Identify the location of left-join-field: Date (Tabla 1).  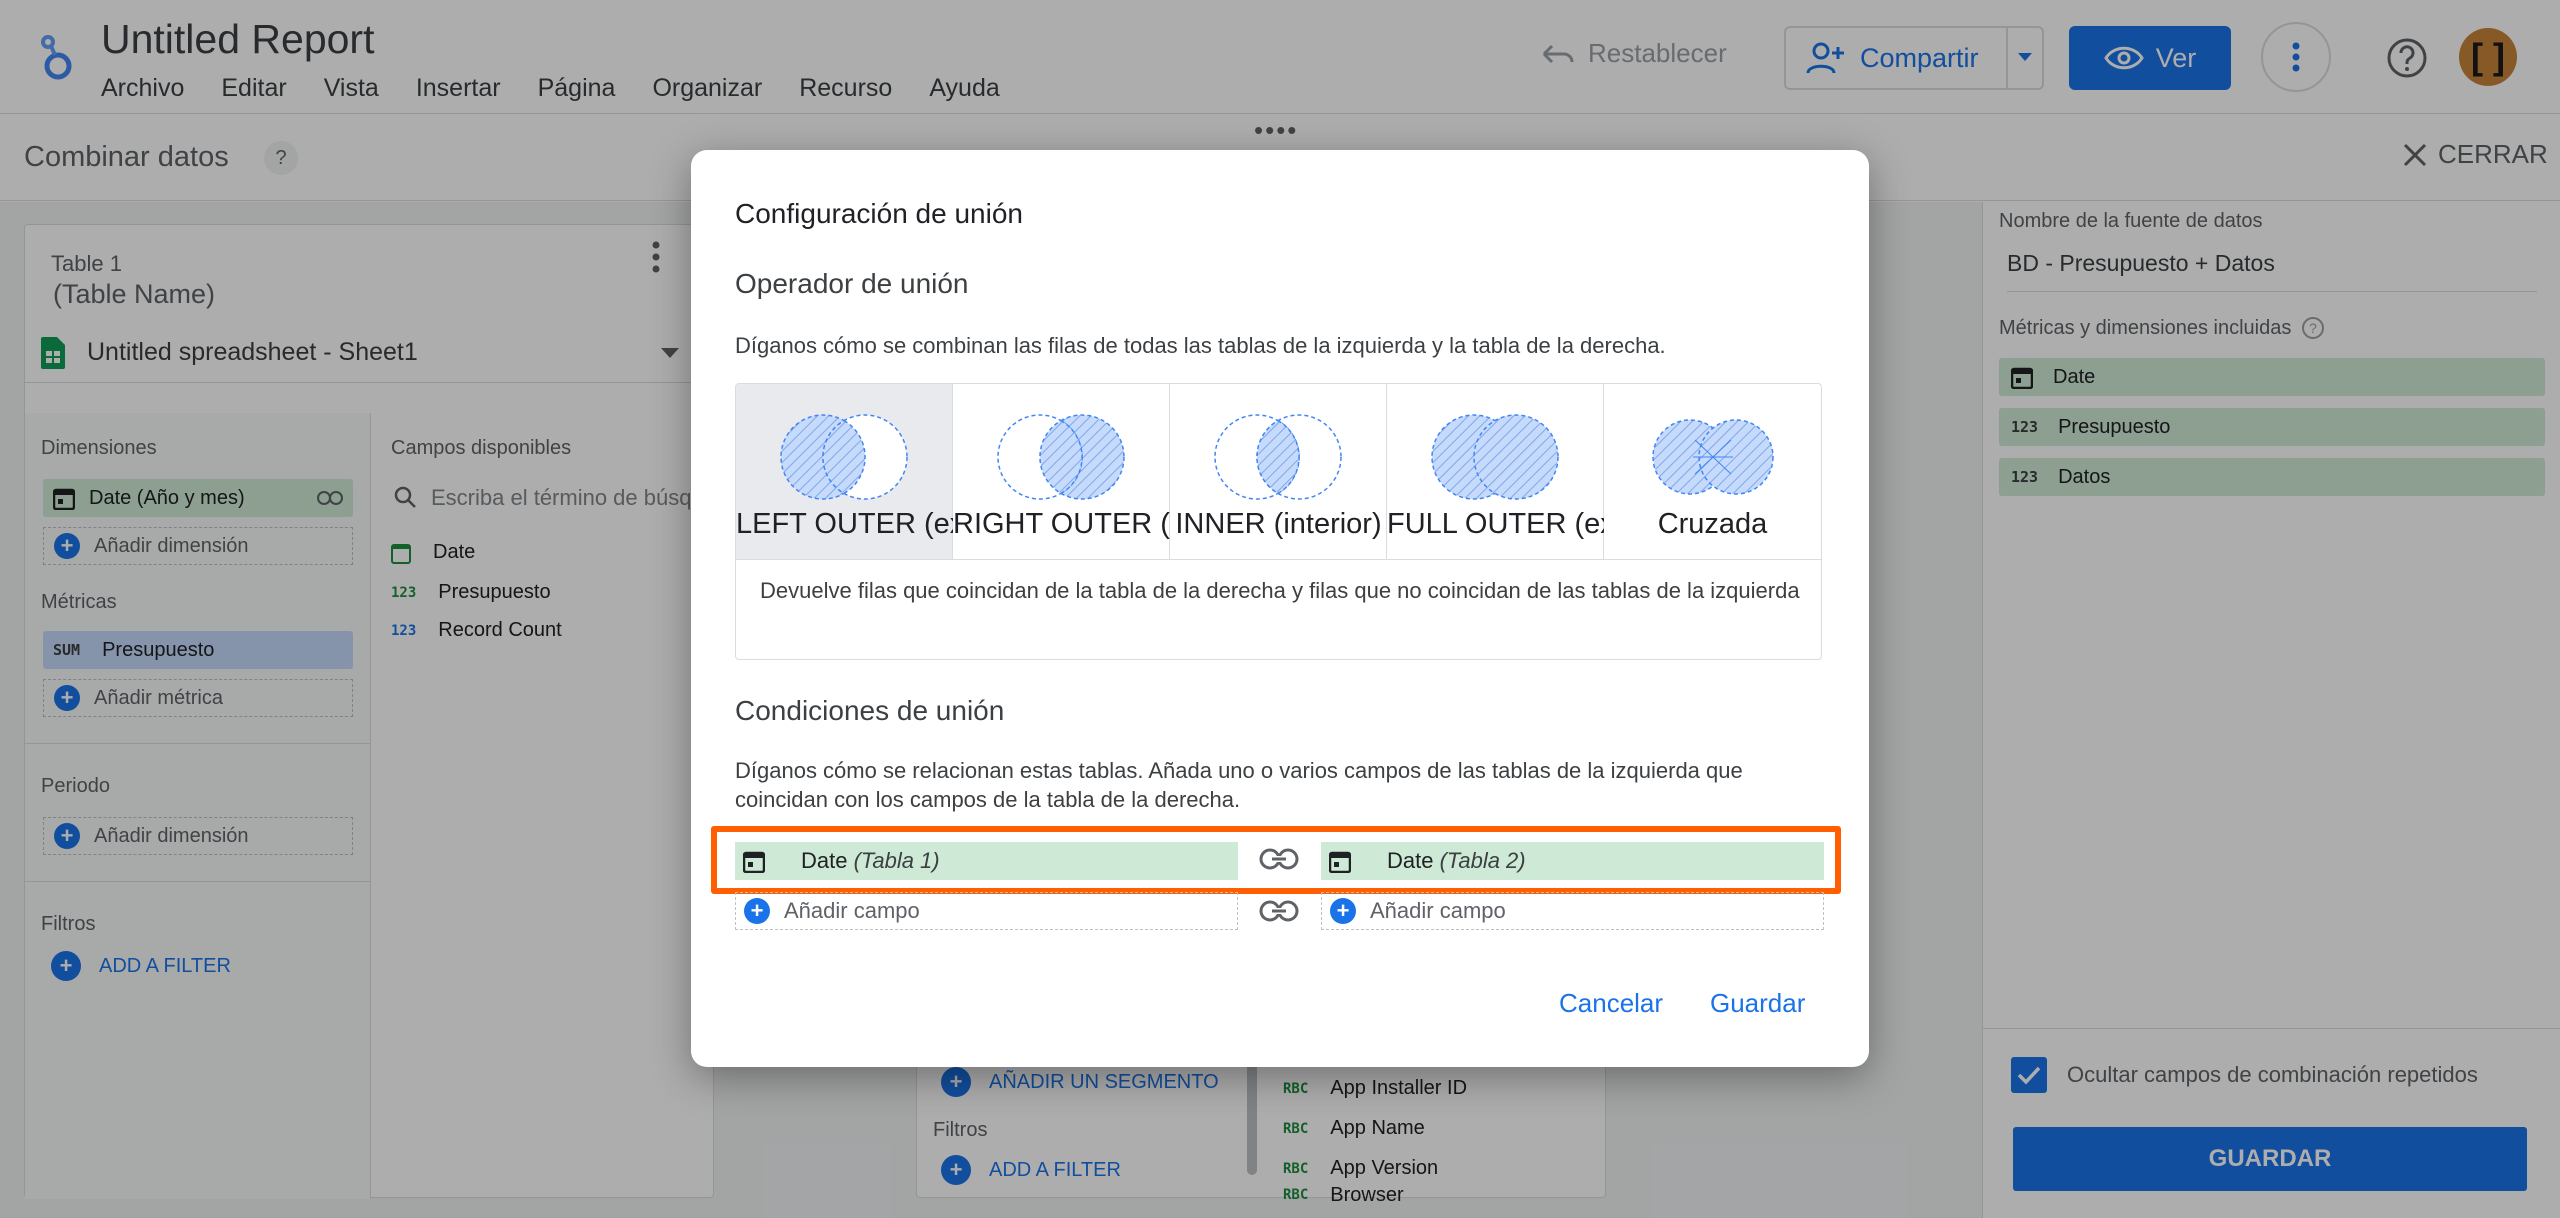
(986, 861).